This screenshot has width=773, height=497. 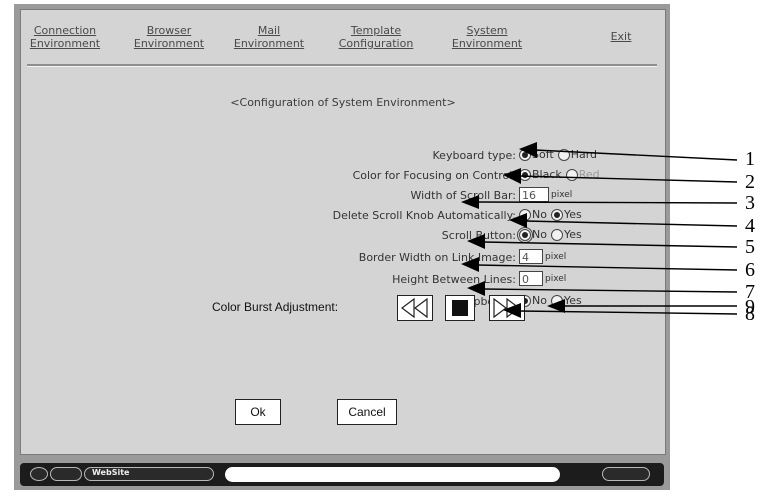 What do you see at coordinates (599, 230) in the screenshot?
I see `callout-arrows` at bounding box center [599, 230].